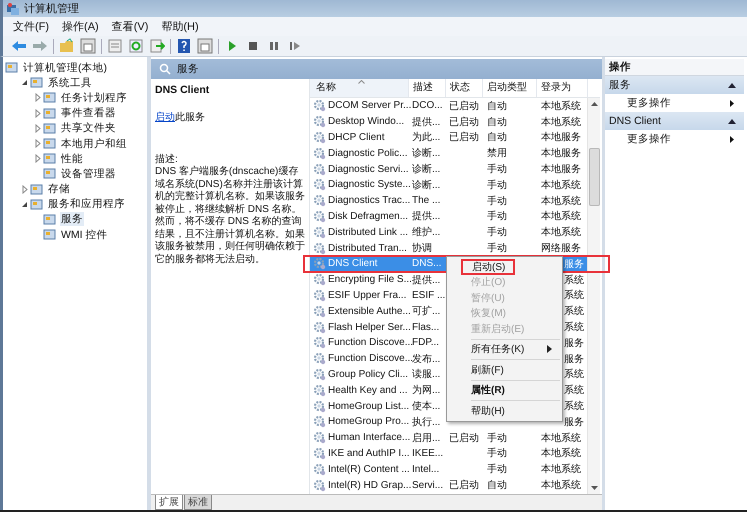 This screenshot has width=747, height=512. I want to click on forward-icon, so click(40, 46).